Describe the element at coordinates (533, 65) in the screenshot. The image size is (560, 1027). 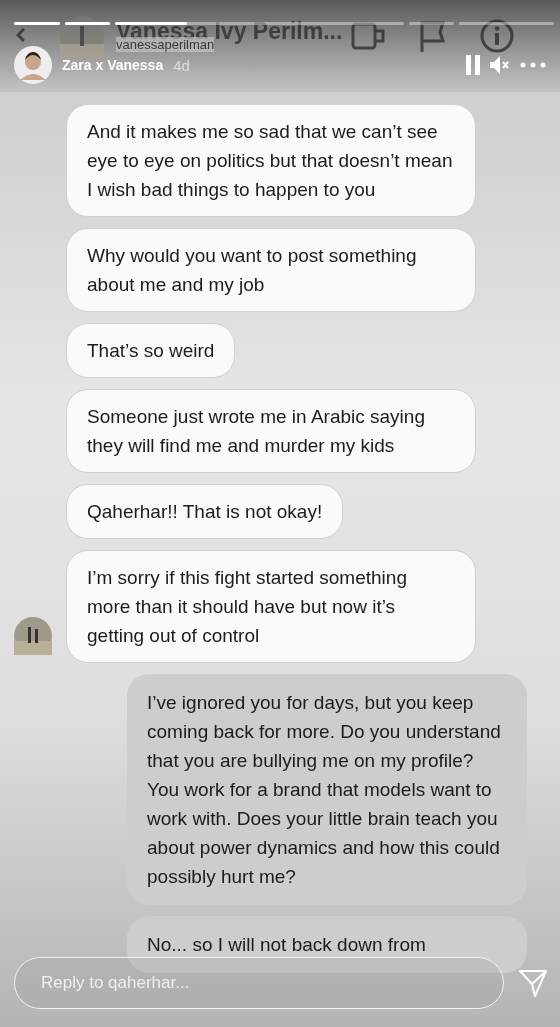
I see `more-icon` at that location.